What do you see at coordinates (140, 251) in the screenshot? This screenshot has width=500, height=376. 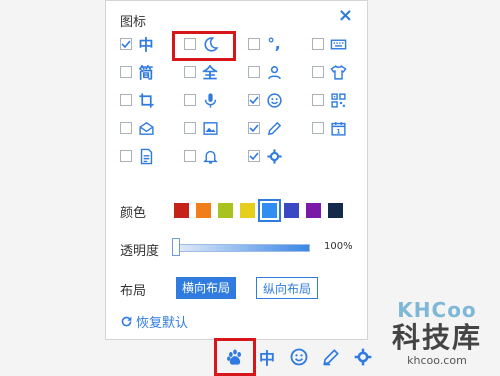 I see `opacity-label: 透明度` at bounding box center [140, 251].